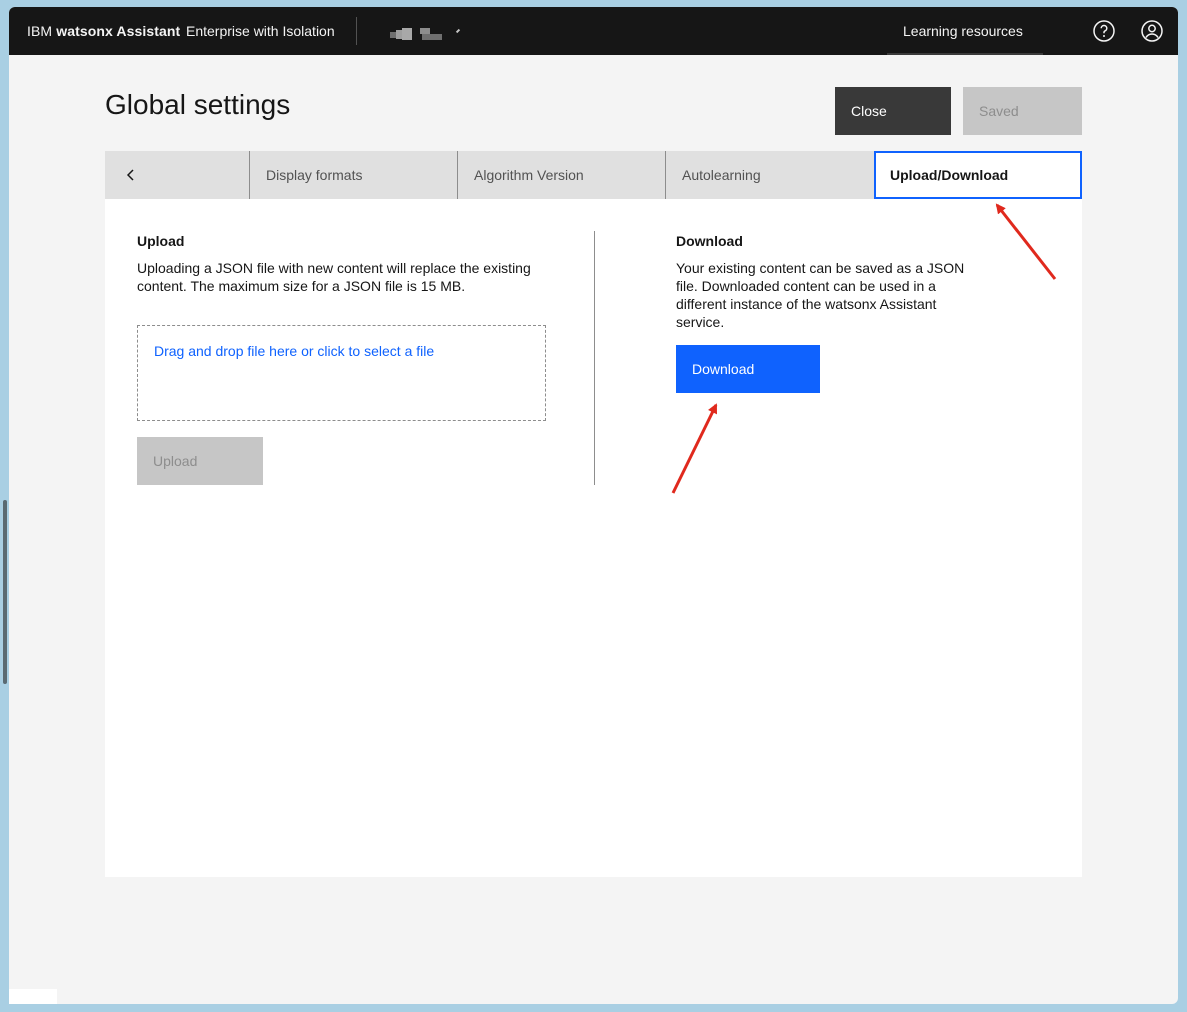 Image resolution: width=1187 pixels, height=1012 pixels. I want to click on product-name: IBM watsonx Assistant, so click(103, 31).